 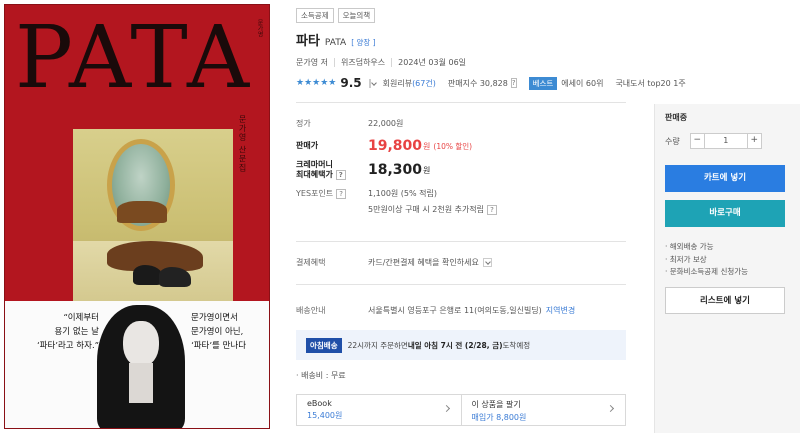 What do you see at coordinates (453, 146) in the screenshot?
I see `discount-rate: (10% 할인)` at bounding box center [453, 146].